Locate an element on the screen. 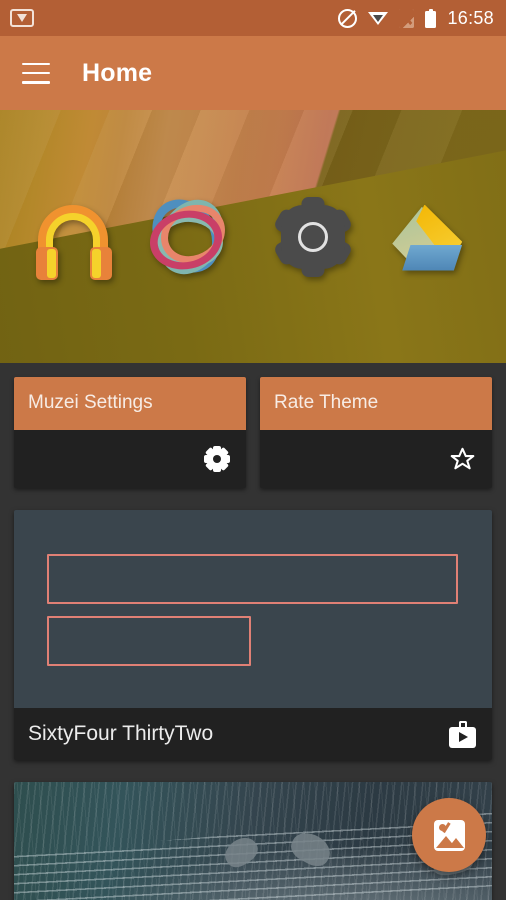  status-bar-right-icons: 16:58 is located at coordinates (416, 18).